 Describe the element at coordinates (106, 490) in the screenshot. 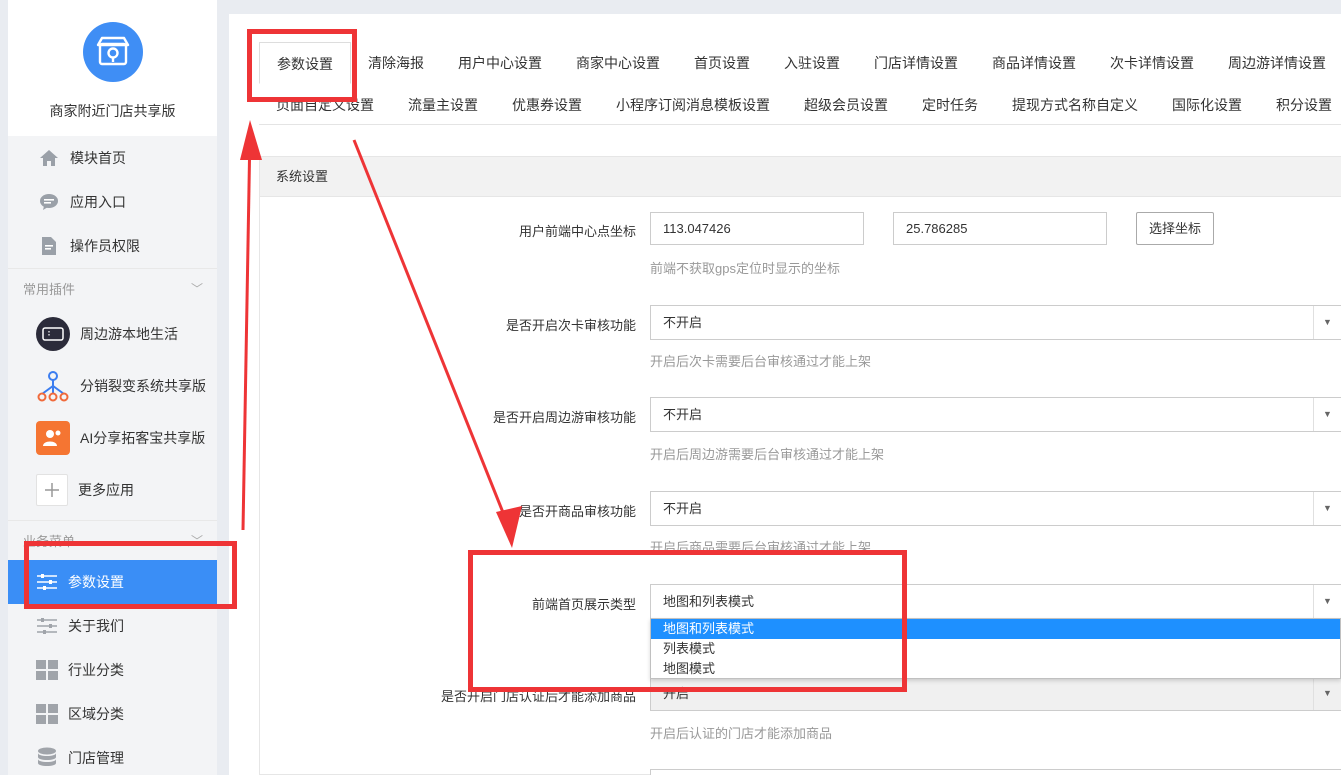

I see `plugin-label: 更多应用` at that location.